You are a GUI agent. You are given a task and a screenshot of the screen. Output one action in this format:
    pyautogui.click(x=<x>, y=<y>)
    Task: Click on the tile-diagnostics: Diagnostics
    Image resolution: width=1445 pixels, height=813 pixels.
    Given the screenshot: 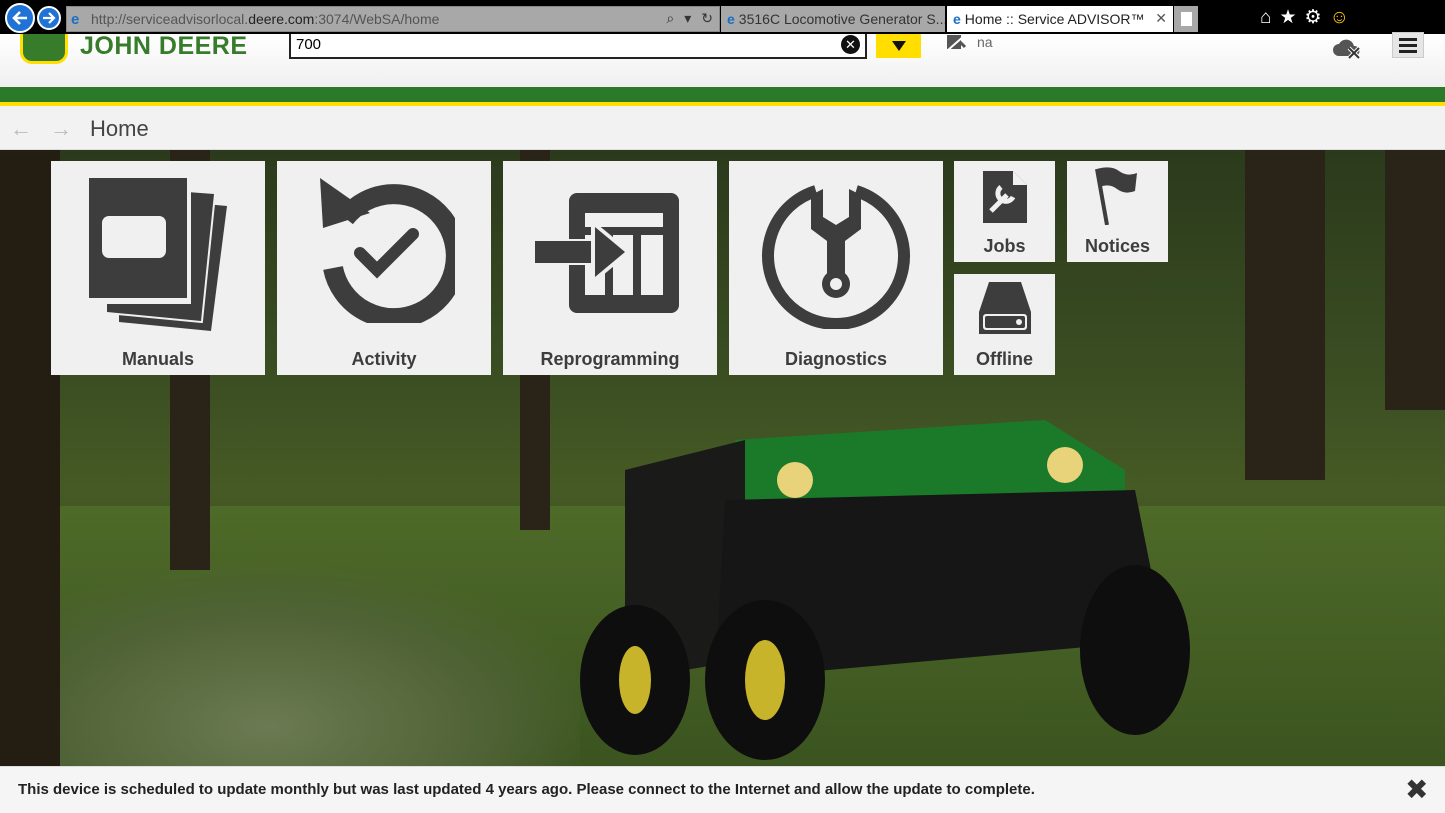 What is the action you would take?
    pyautogui.click(x=836, y=268)
    